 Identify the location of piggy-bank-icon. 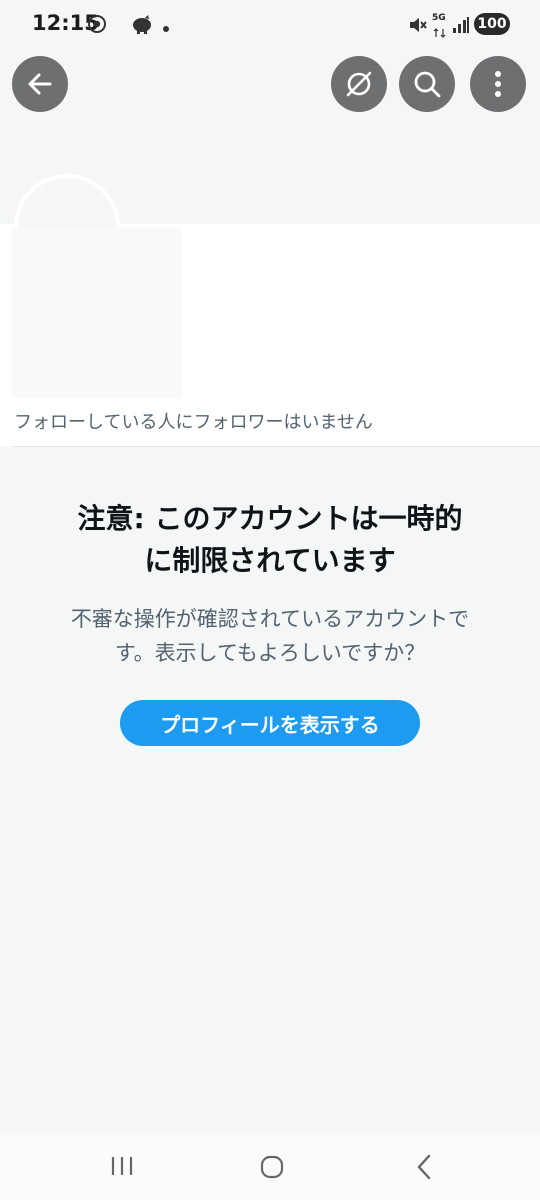
(142, 24).